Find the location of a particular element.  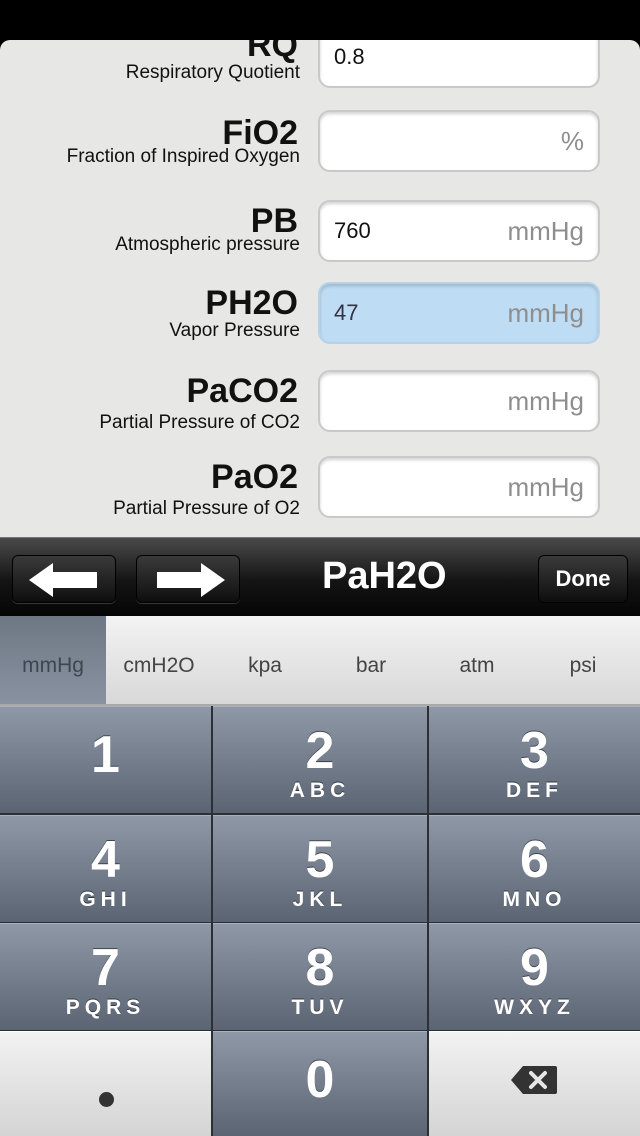

key-letters: DEF is located at coordinates (534, 790).